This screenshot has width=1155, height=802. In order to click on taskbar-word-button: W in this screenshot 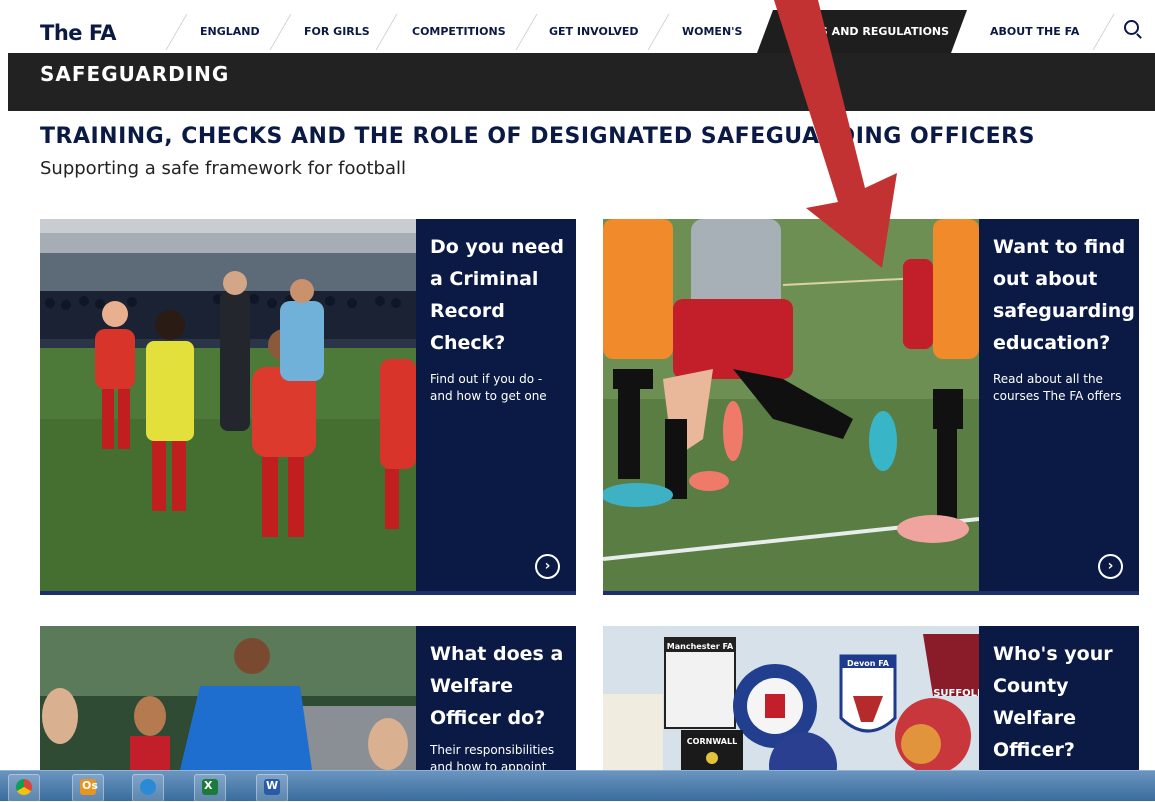, I will do `click(272, 788)`.